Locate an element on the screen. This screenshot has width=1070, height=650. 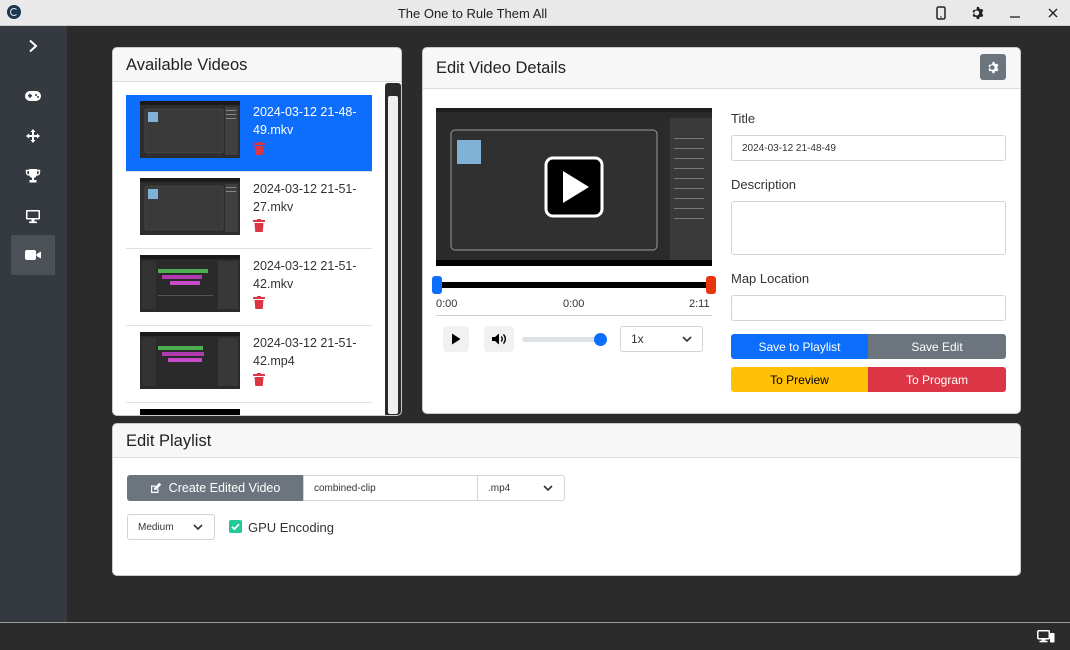
video-list-item: 2024-03-12 21-48-49.mkv is located at coordinates (249, 133).